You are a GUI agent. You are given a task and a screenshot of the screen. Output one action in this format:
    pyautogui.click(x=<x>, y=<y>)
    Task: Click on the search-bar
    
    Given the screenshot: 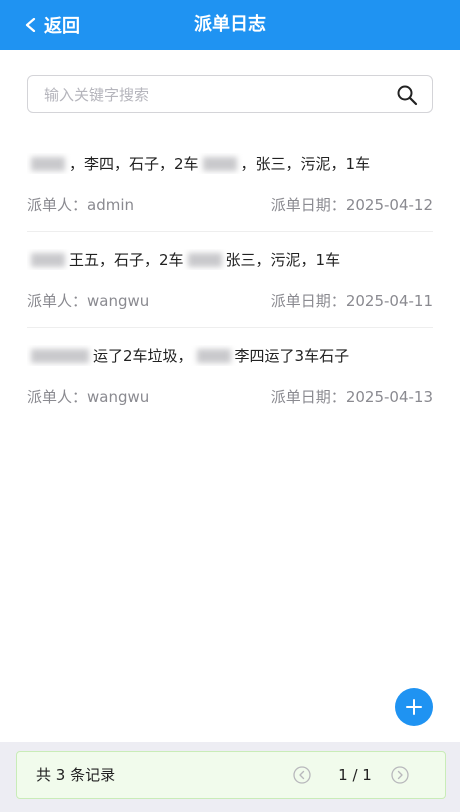 What is the action you would take?
    pyautogui.click(x=230, y=94)
    